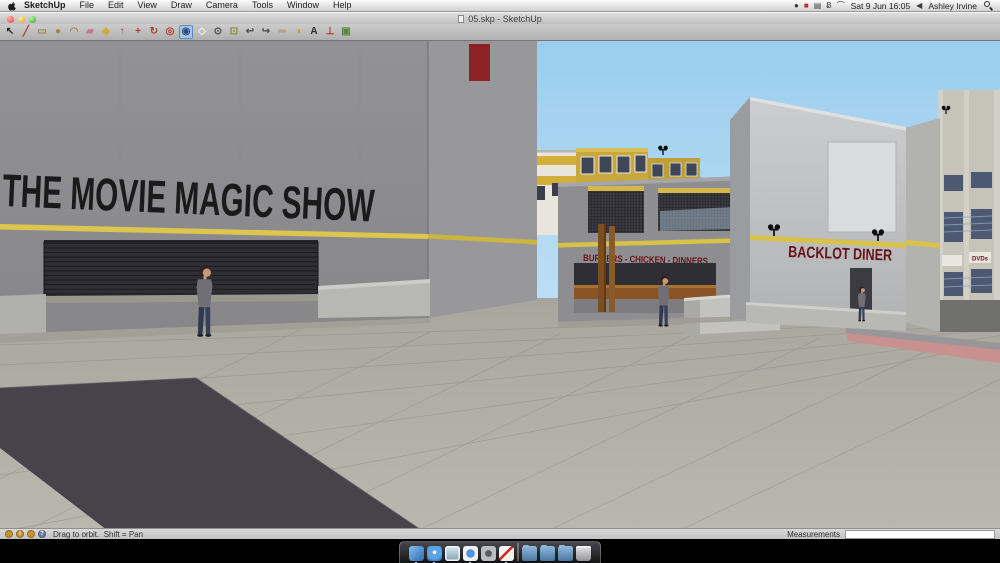 The image size is (1000, 563). I want to click on fast-user-switch-label: Ashley Irvine, so click(952, 6).